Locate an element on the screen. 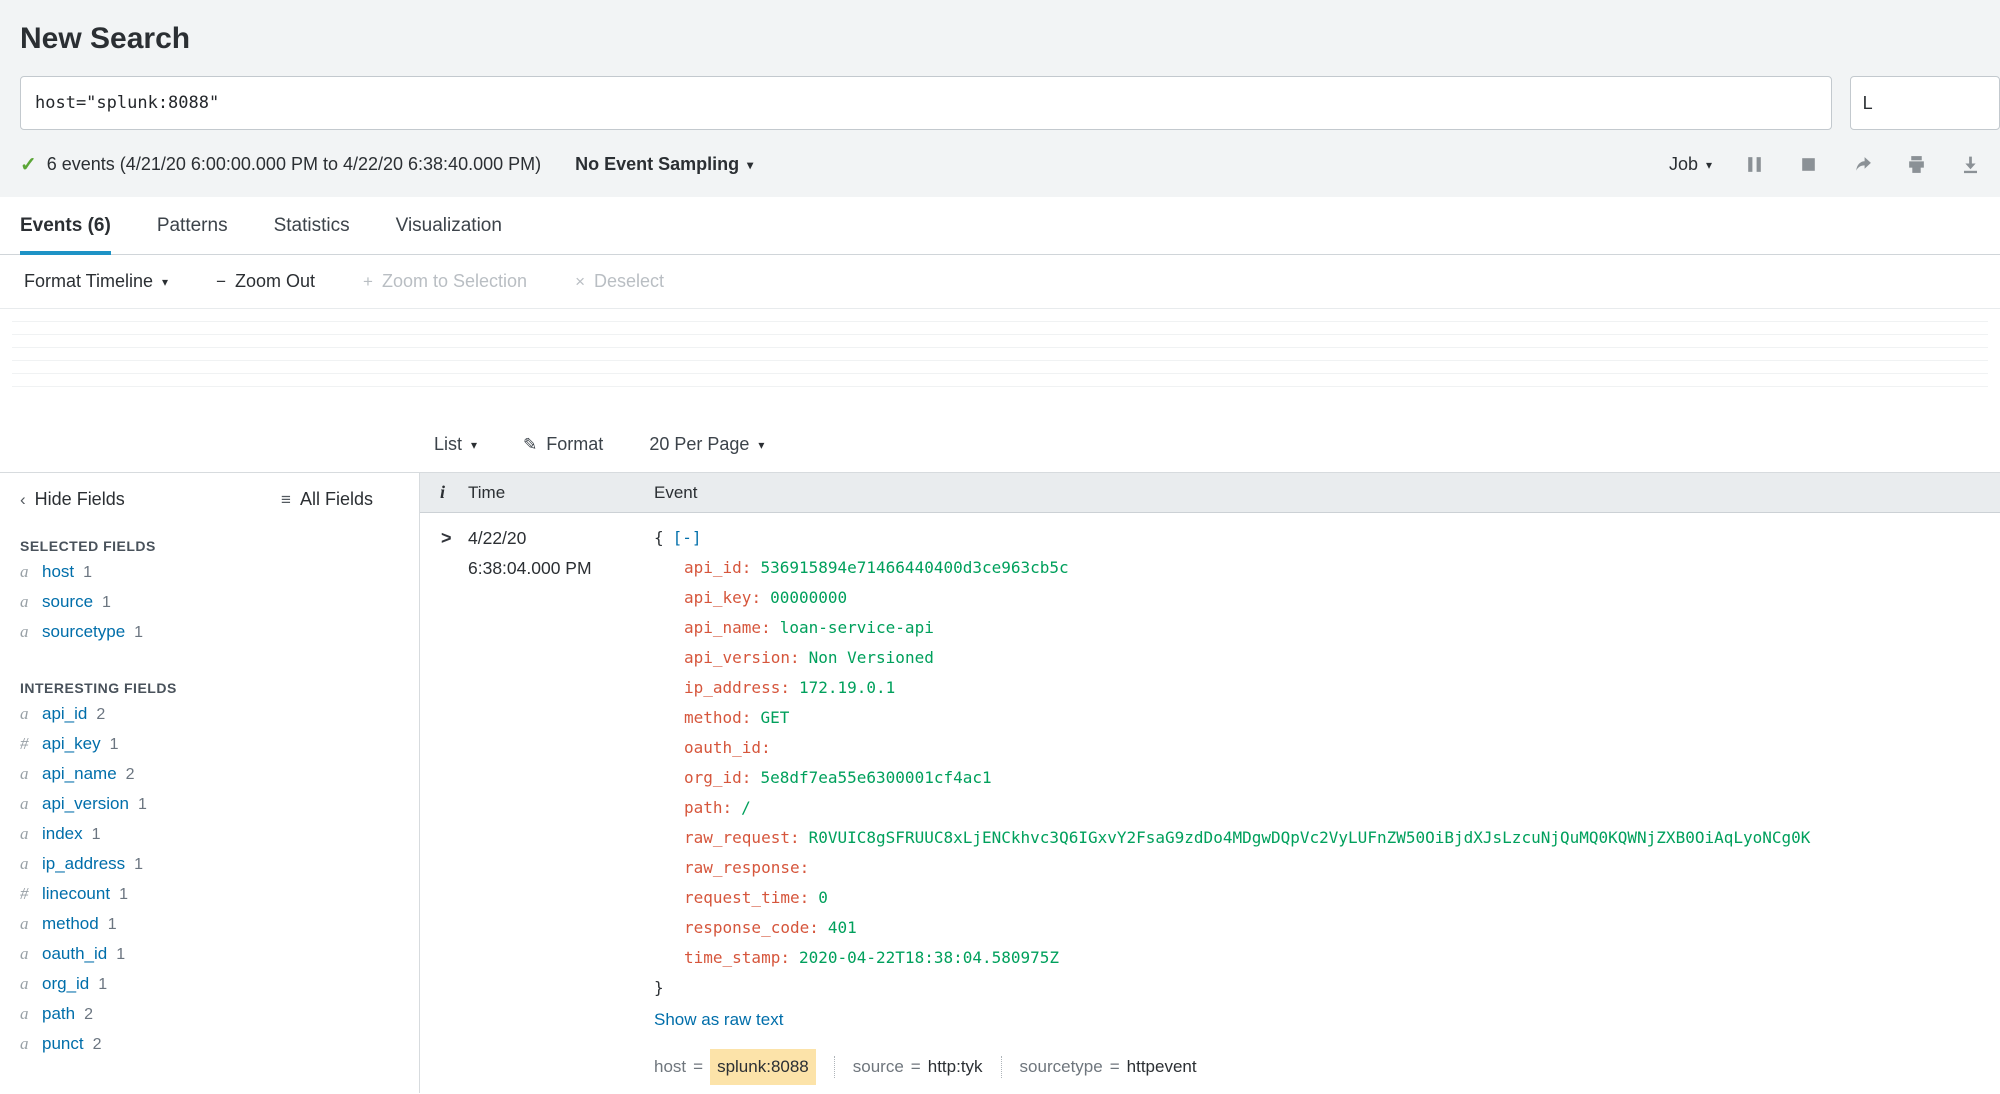 The height and width of the screenshot is (1094, 2000). share-button is located at coordinates (1862, 165).